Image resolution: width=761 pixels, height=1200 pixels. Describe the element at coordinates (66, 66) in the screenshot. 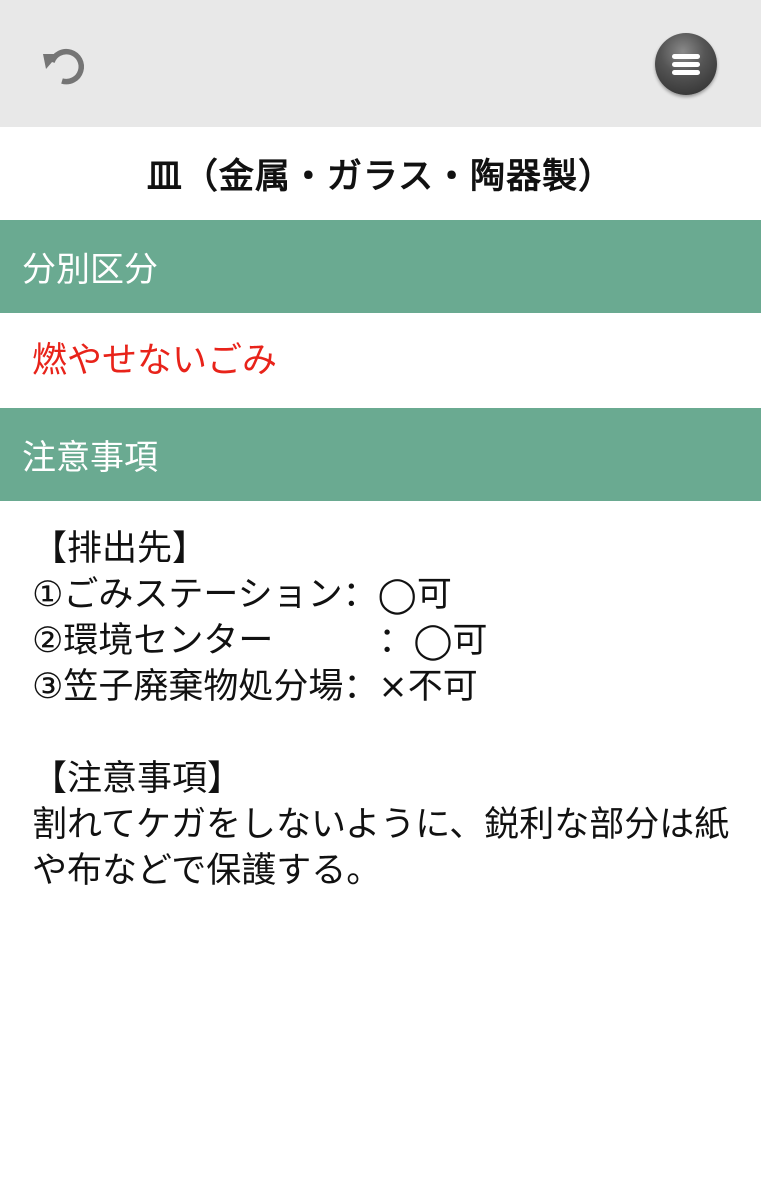

I see `undo-icon` at that location.